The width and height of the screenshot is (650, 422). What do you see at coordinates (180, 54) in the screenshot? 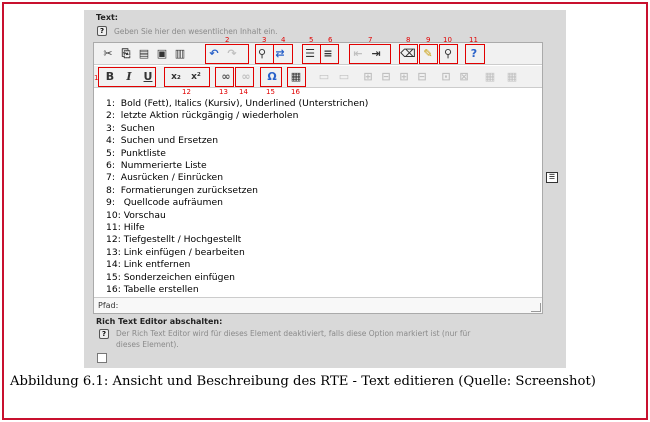
I see `paste-word-icon: ▥` at bounding box center [180, 54].